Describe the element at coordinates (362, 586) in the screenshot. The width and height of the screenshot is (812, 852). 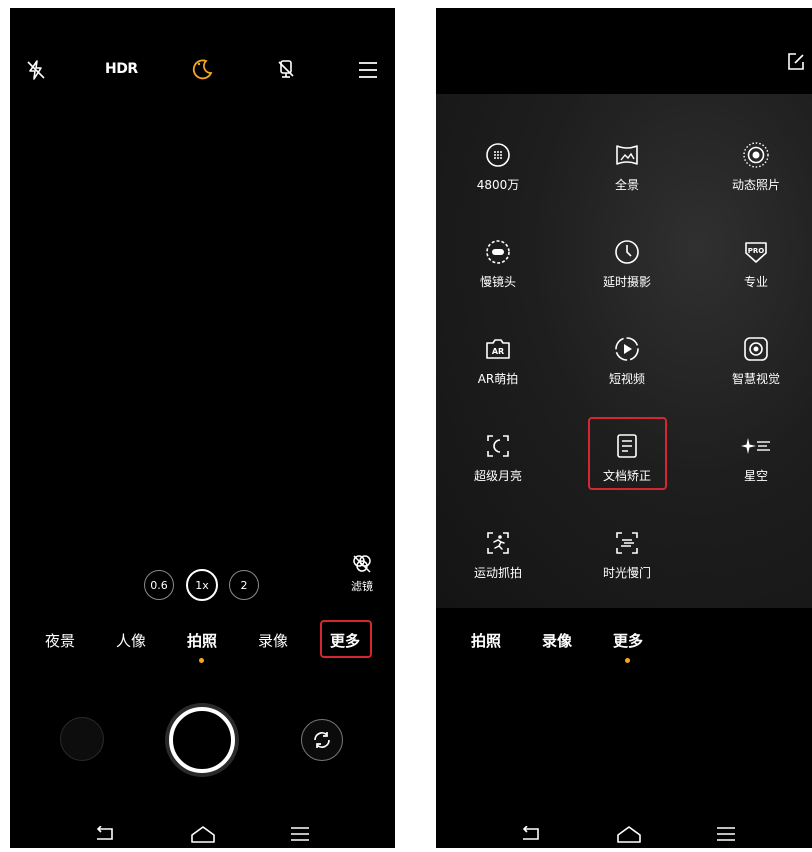
I see `filter-label: 滤镜` at that location.